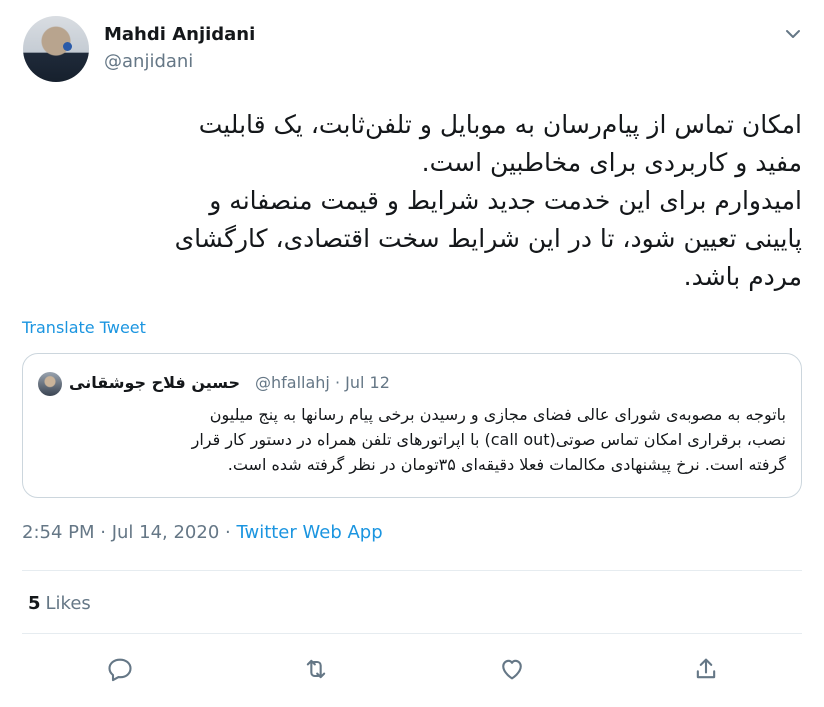 The image size is (824, 707). Describe the element at coordinates (742, 276) in the screenshot. I see `tweet-line: مردم باشد.` at that location.